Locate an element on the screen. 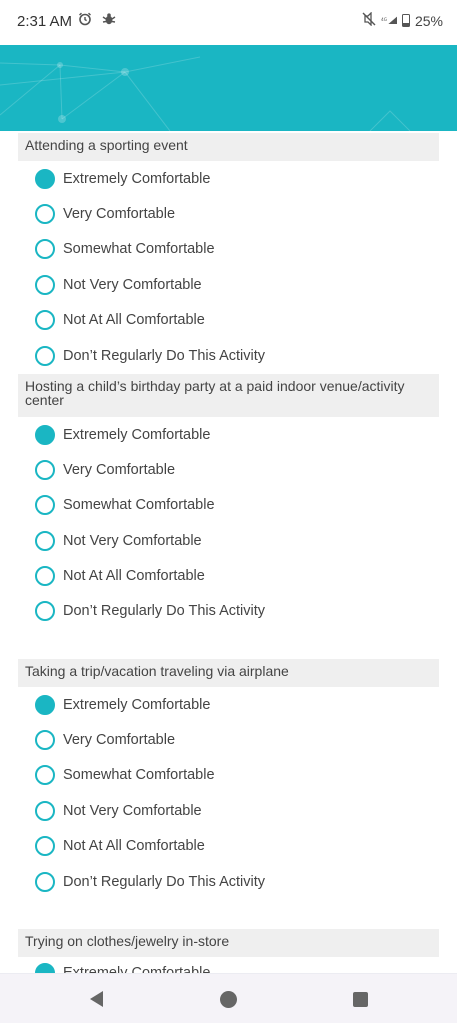 Image resolution: width=457 pixels, height=1023 pixels. status-time: 2:31 AM is located at coordinates (45, 21).